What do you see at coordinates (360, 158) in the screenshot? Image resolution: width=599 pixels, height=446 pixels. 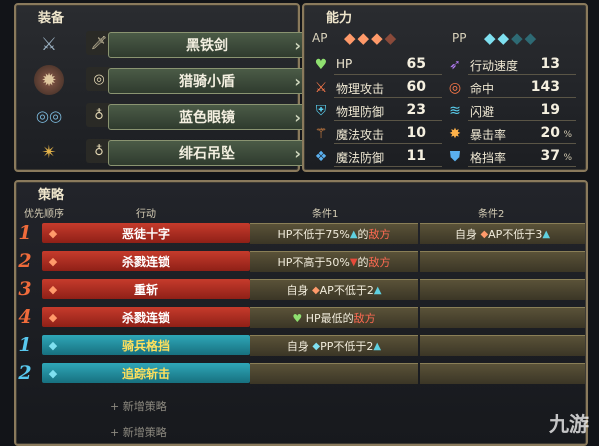 I see `stat-label: 魔法防御` at bounding box center [360, 158].